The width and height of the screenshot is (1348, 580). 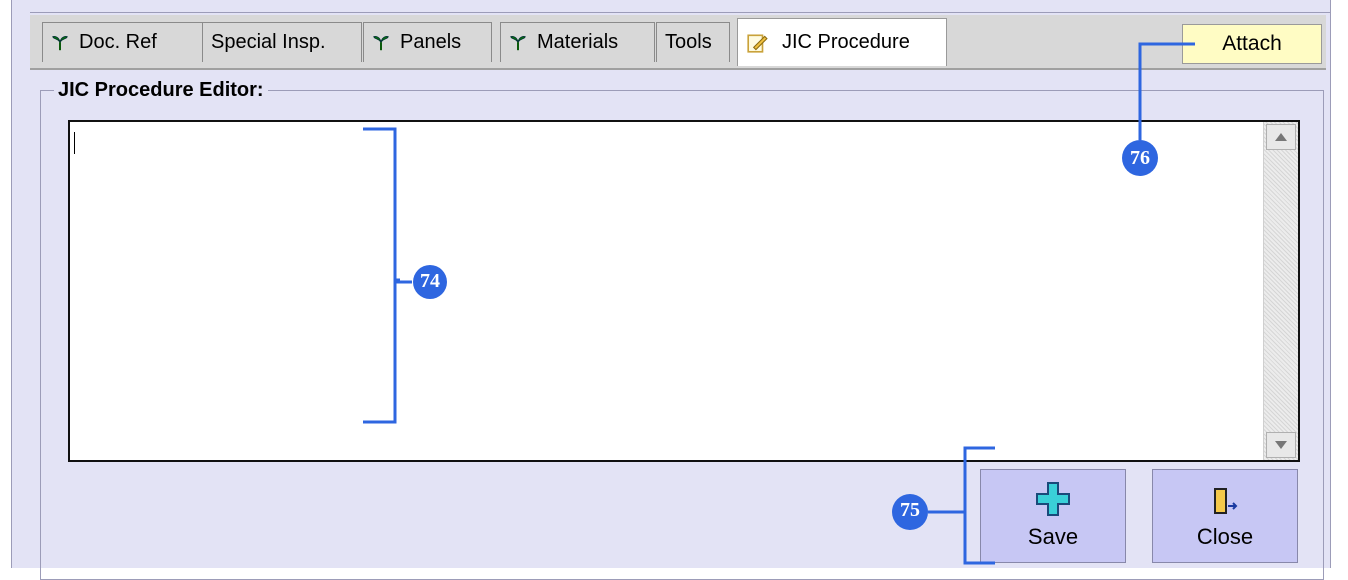 I want to click on editor-title: JIC Procedure Editor:, so click(x=161, y=90).